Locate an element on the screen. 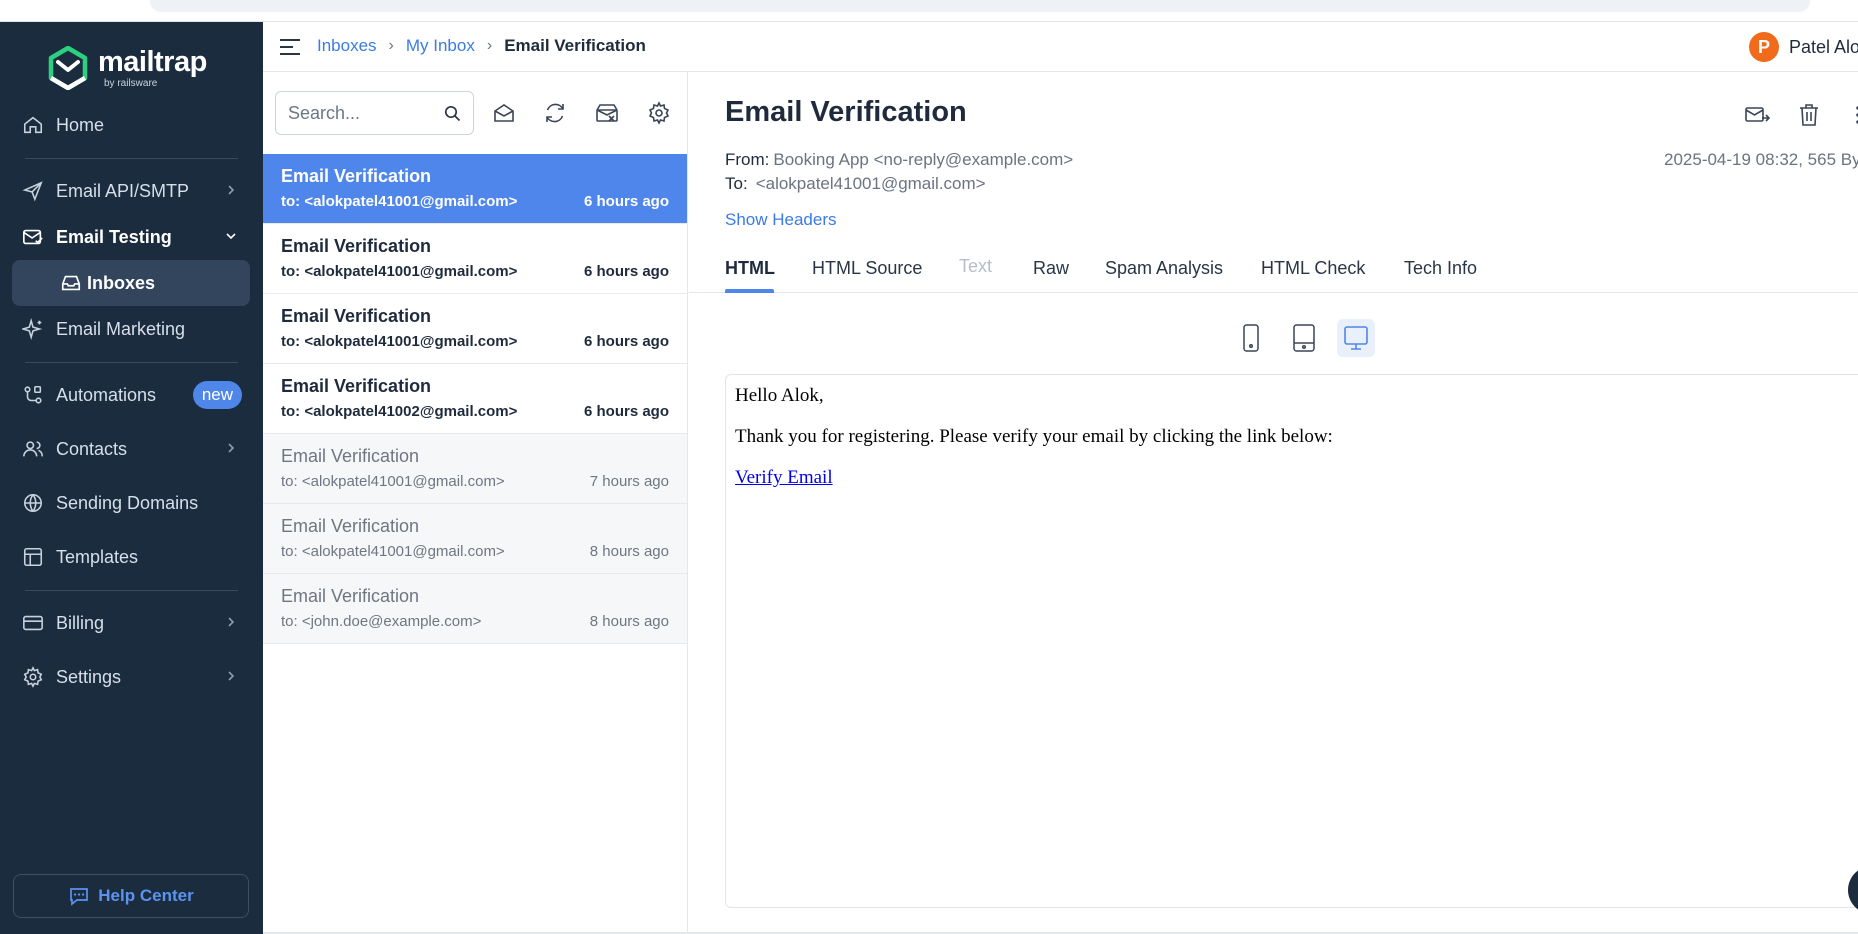  tab-spam-analysis: Spam Analysis is located at coordinates (1164, 268).